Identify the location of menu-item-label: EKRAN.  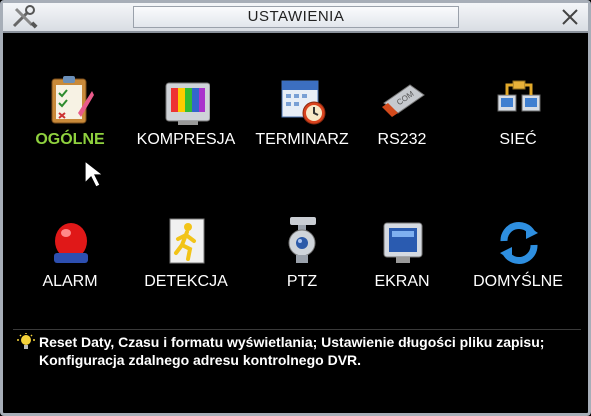
(402, 281).